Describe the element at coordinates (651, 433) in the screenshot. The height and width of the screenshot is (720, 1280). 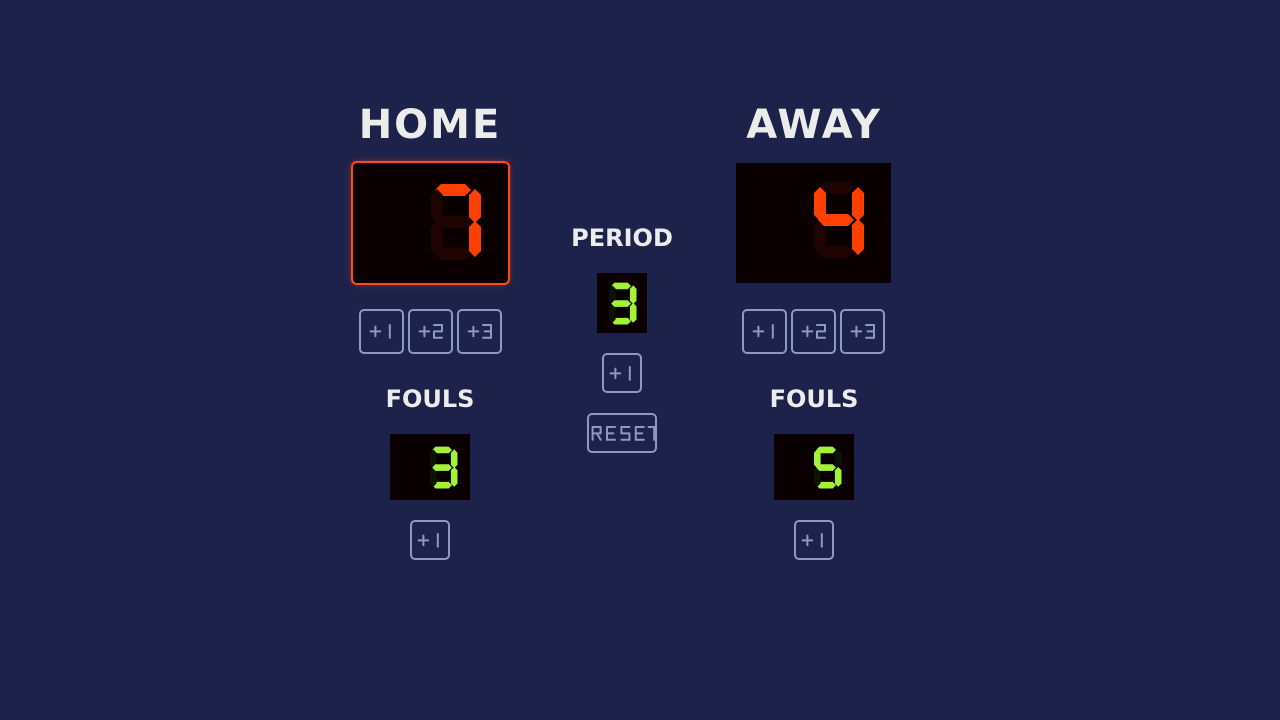
I see `glyph-T` at that location.